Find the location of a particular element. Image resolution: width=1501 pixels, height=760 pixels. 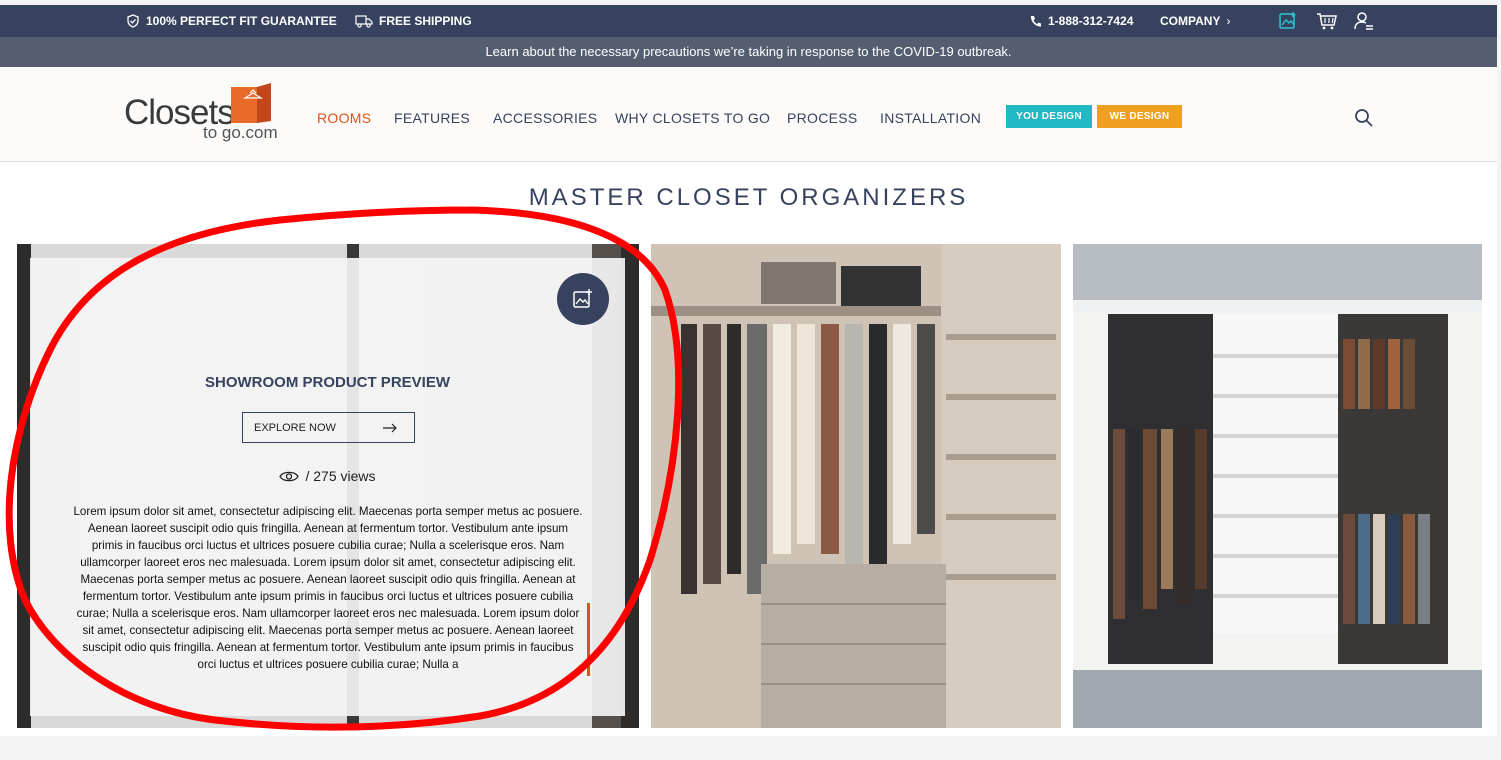

guarantee-badge: 100% PERFECT FIT GUARANTEE is located at coordinates (231, 21).